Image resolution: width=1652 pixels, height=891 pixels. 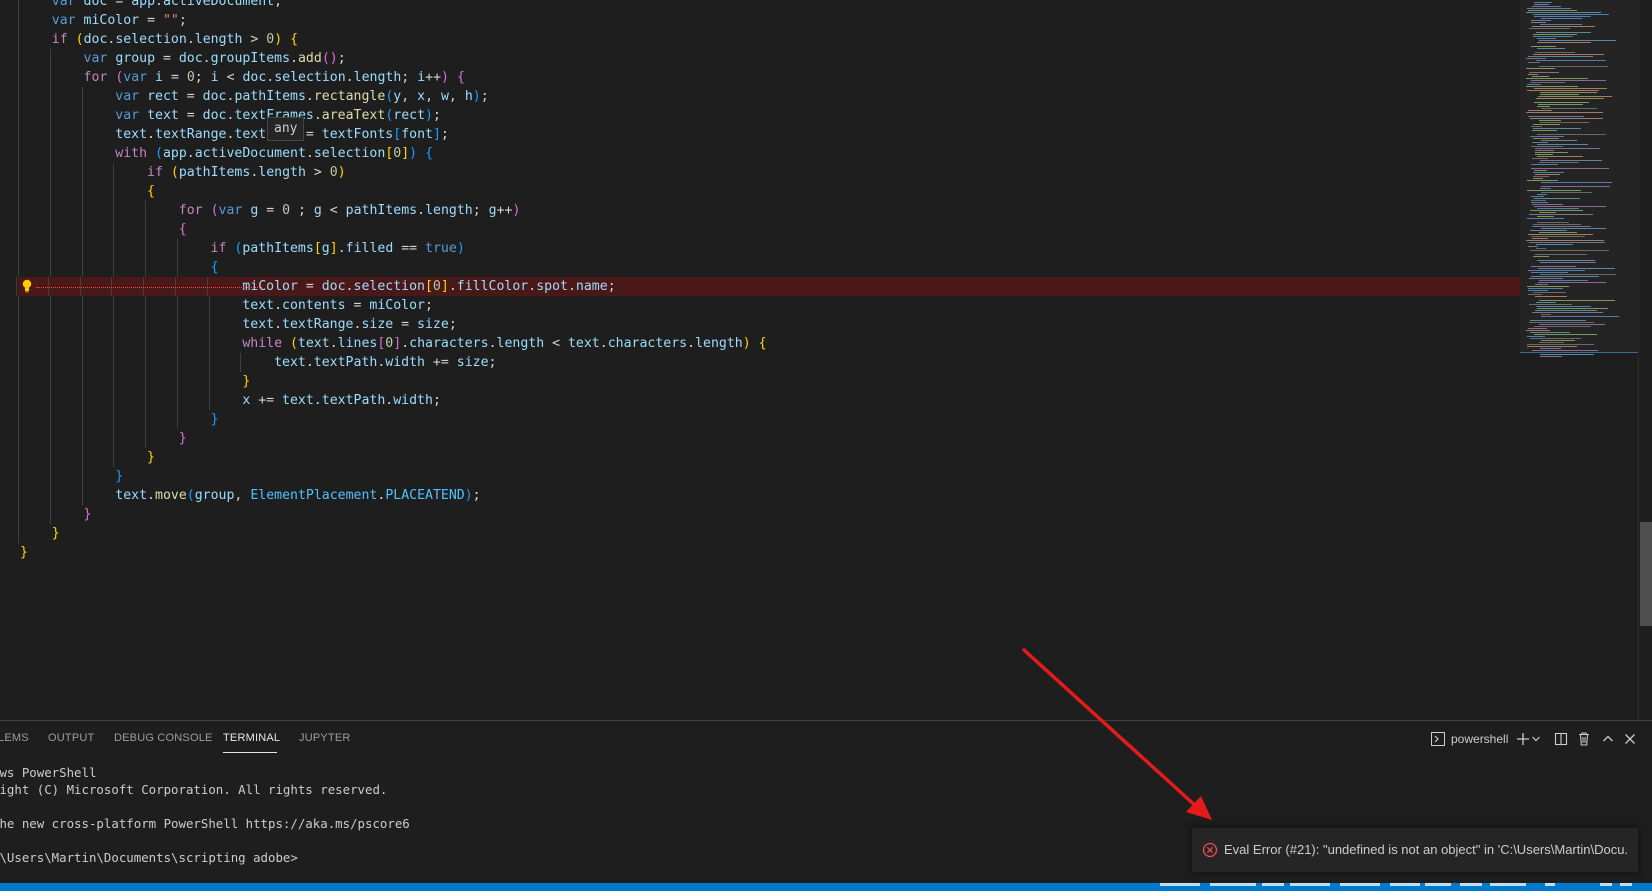 I want to click on code-line: var group = doc.groupItems.add();, so click(x=769, y=58).